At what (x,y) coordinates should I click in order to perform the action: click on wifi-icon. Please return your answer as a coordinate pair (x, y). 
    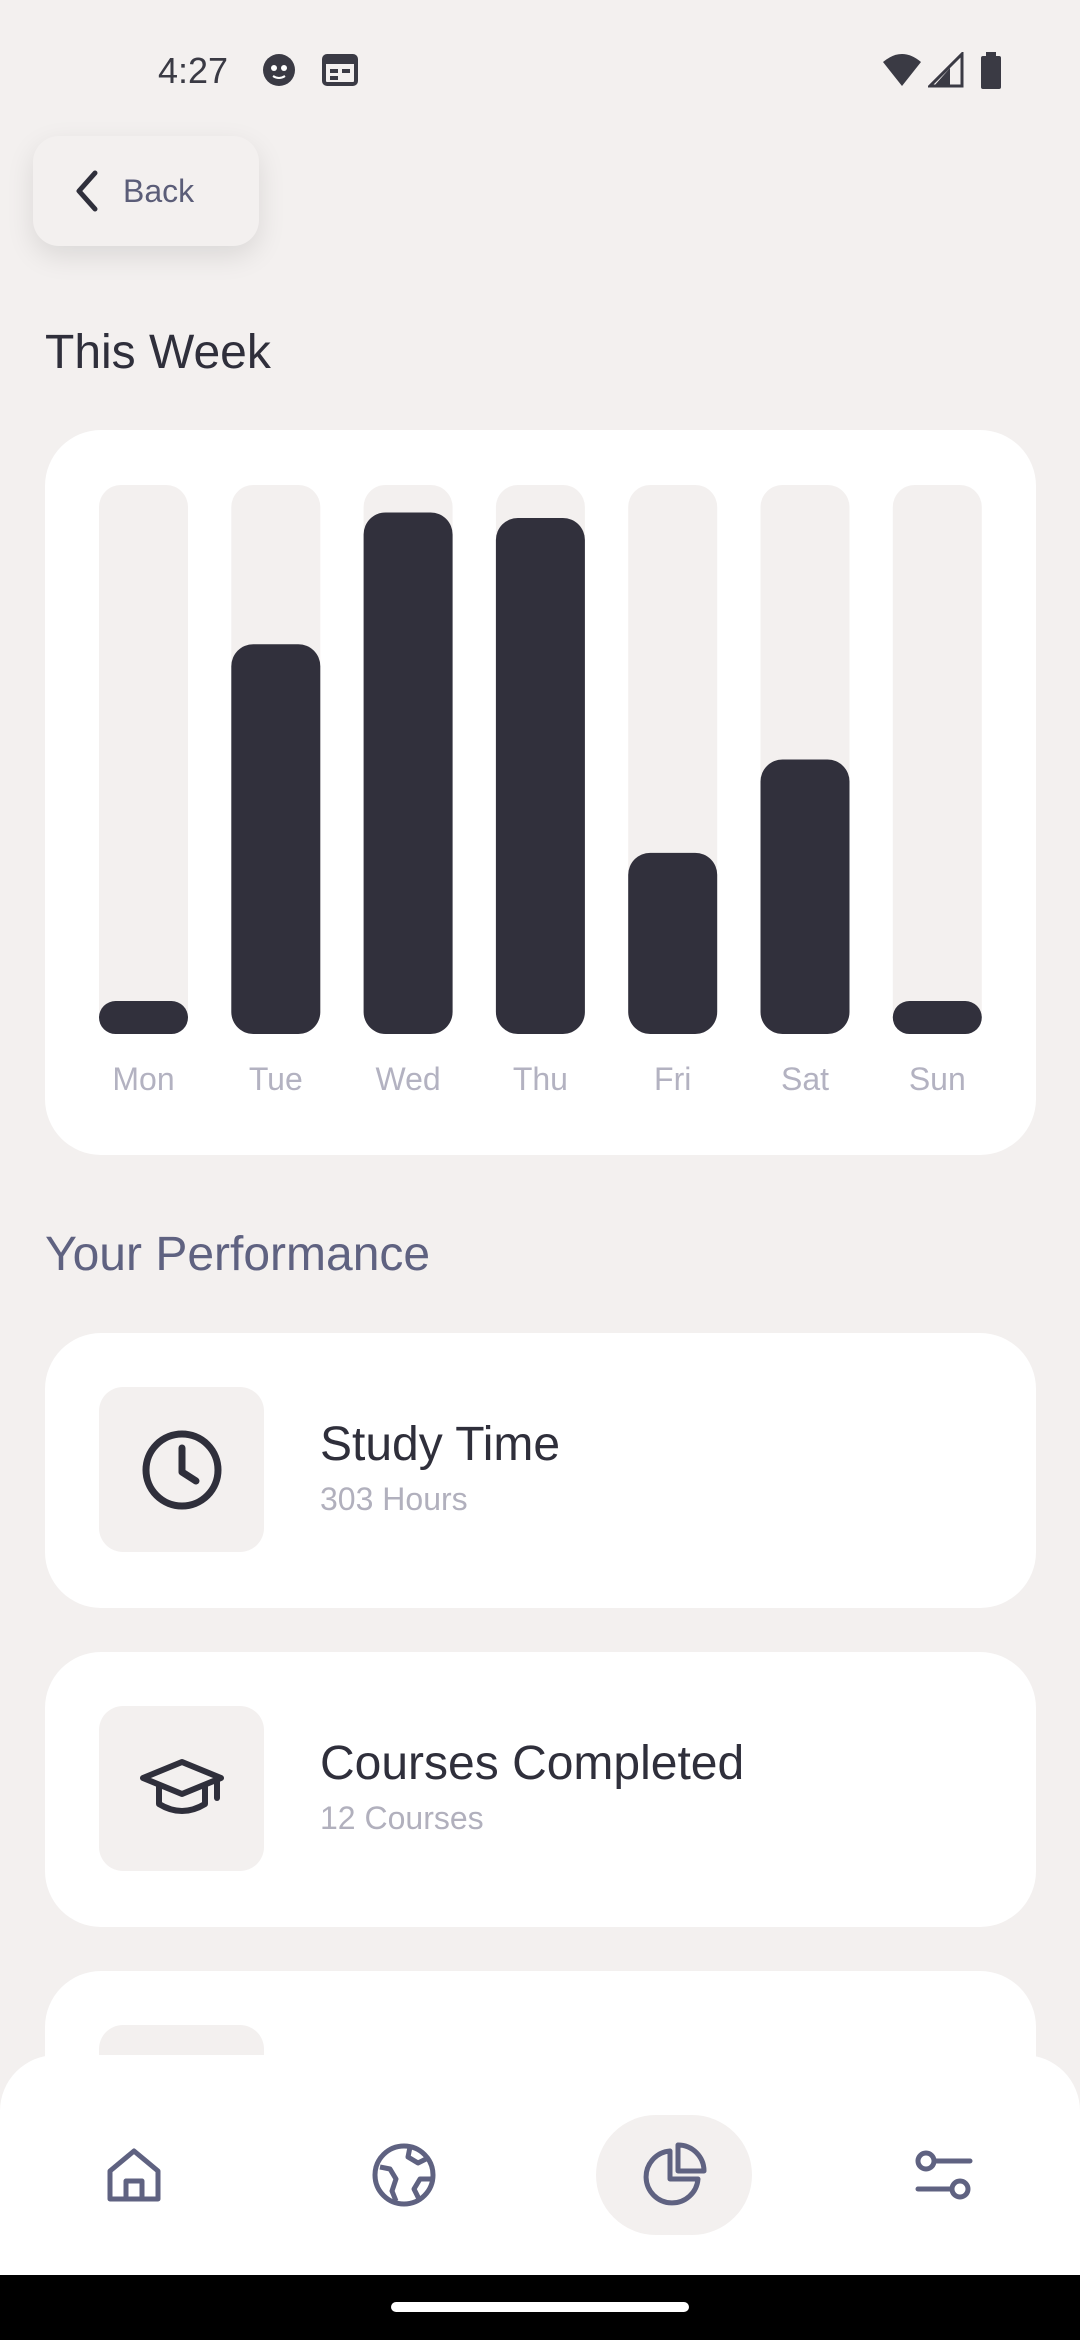
    Looking at the image, I should click on (902, 70).